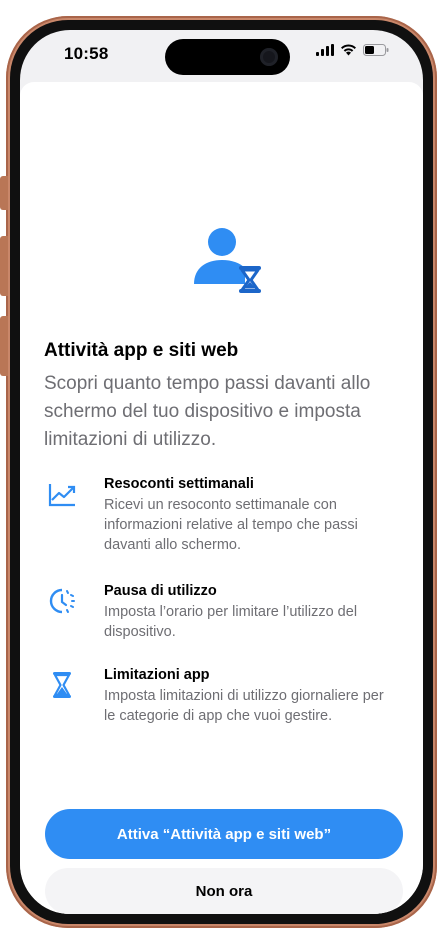 Image resolution: width=445 pixels, height=934 pixels. I want to click on enable-screen-time-button: Attiva “Attività app e siti web”, so click(224, 834).